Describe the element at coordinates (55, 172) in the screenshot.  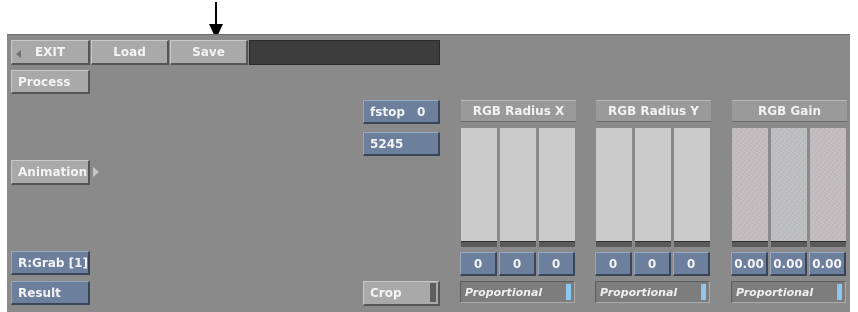
I see `animation-button: Animation` at that location.